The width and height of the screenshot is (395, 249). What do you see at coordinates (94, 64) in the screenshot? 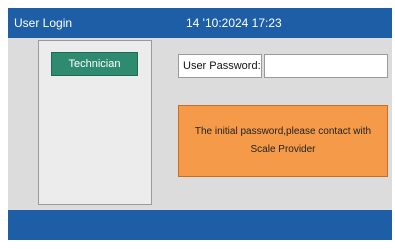
I see `user-item-technician: Technician` at bounding box center [94, 64].